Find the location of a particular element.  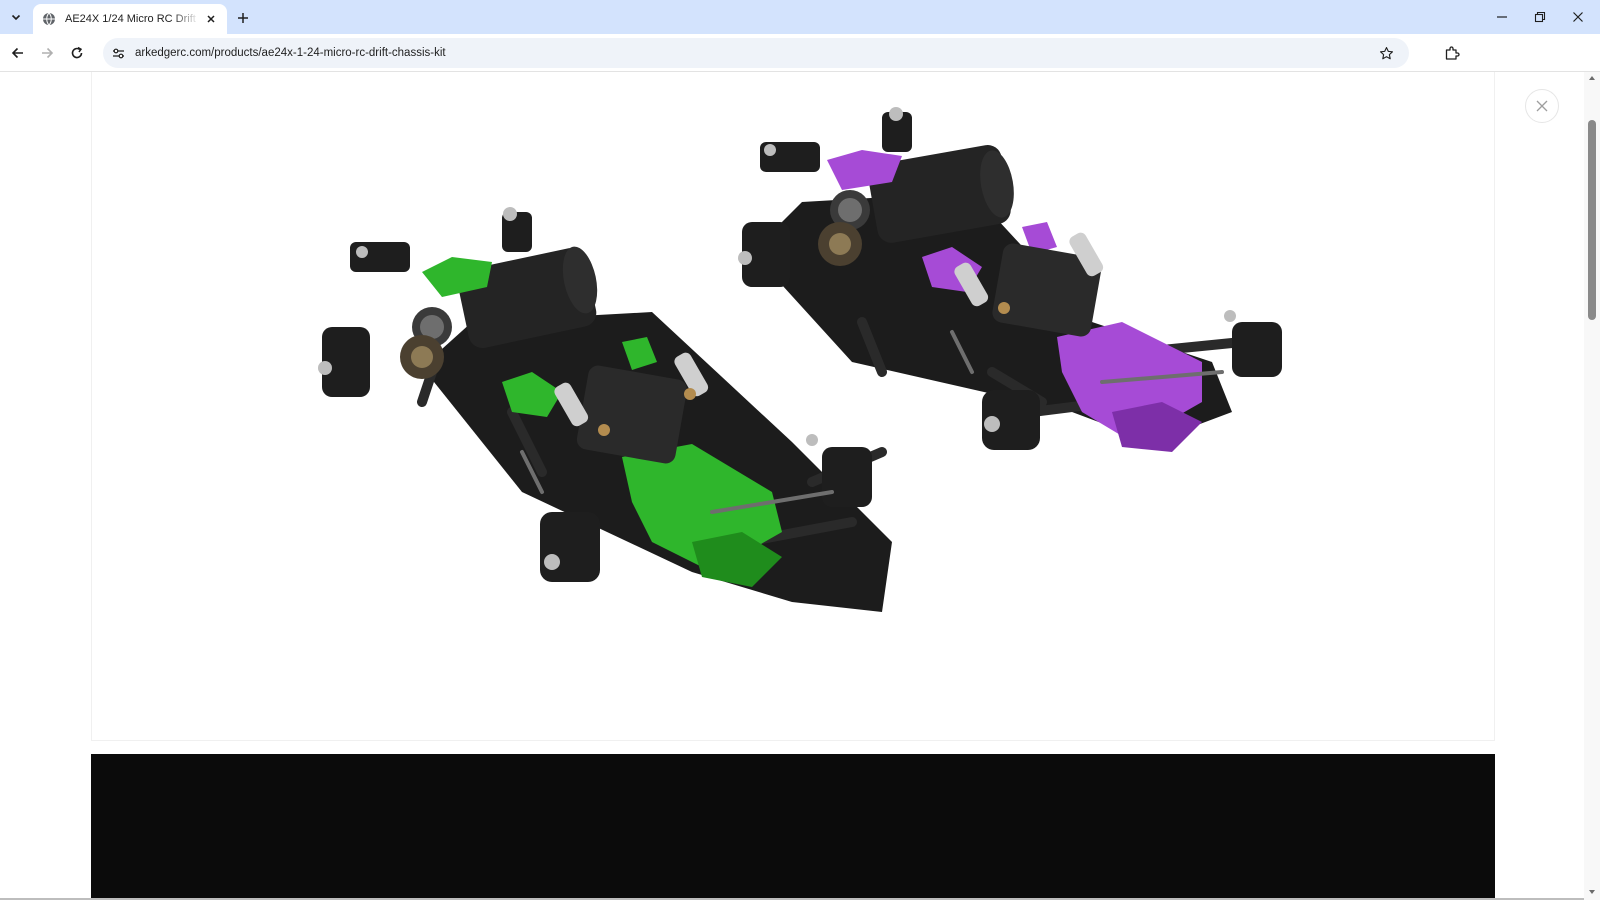

extensions-button is located at coordinates (1452, 53).